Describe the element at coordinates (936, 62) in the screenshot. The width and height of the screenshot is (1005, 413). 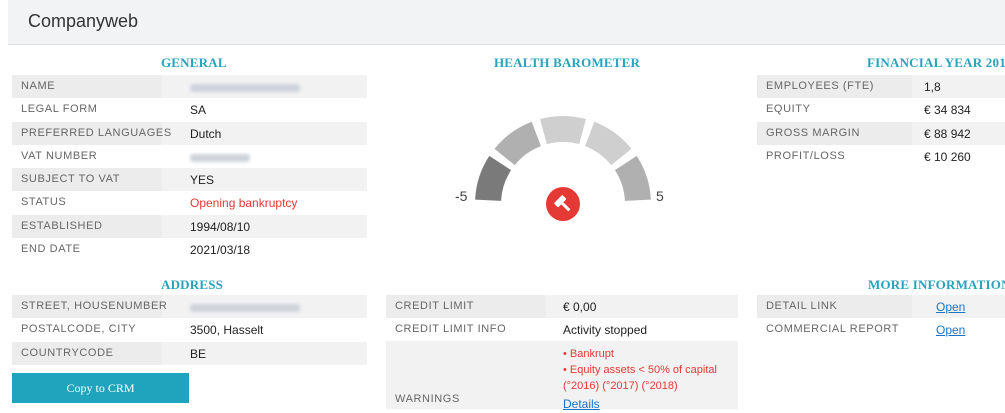
I see `section-title-financial: FINANCIAL YEAR 2018` at that location.